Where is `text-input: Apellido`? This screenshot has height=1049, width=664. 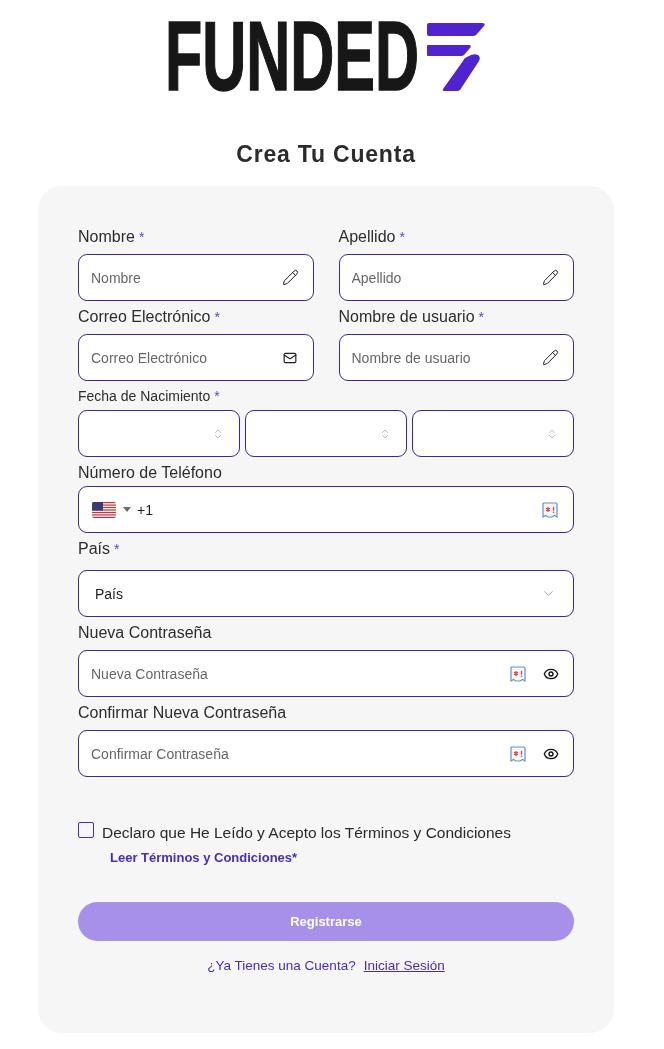 text-input: Apellido is located at coordinates (456, 277).